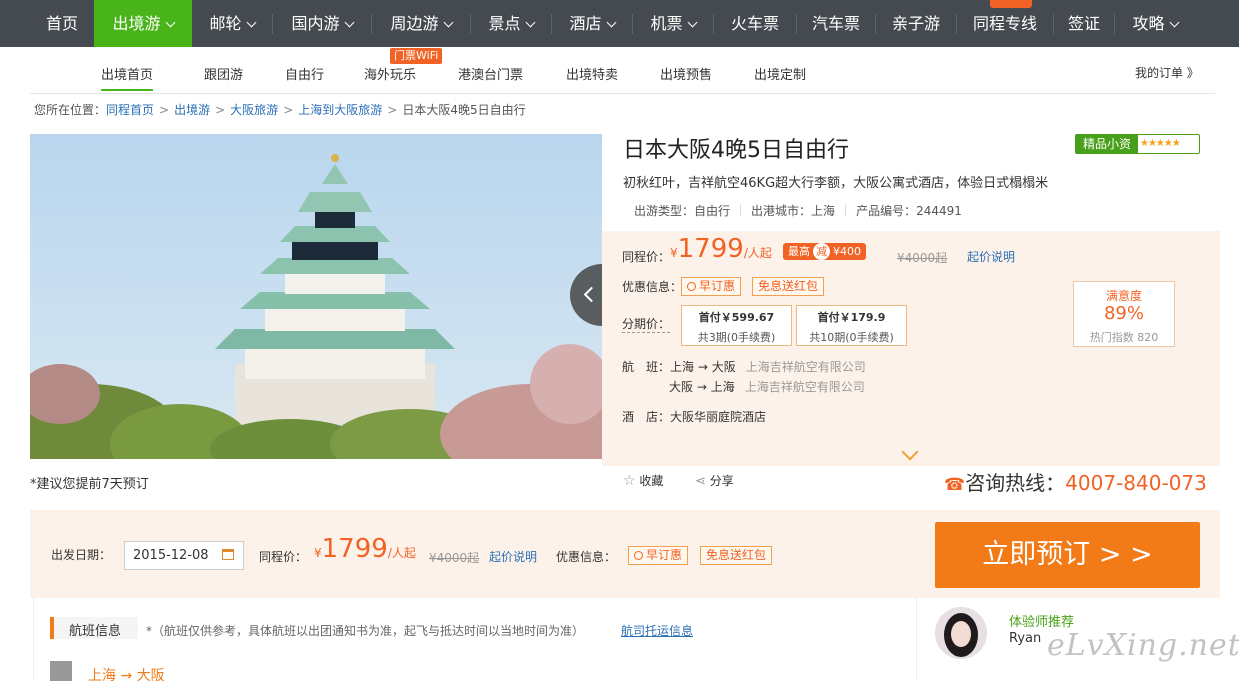 The width and height of the screenshot is (1239, 681). What do you see at coordinates (130, 110) in the screenshot?
I see `breadcrumb-link-home: 同程首页` at bounding box center [130, 110].